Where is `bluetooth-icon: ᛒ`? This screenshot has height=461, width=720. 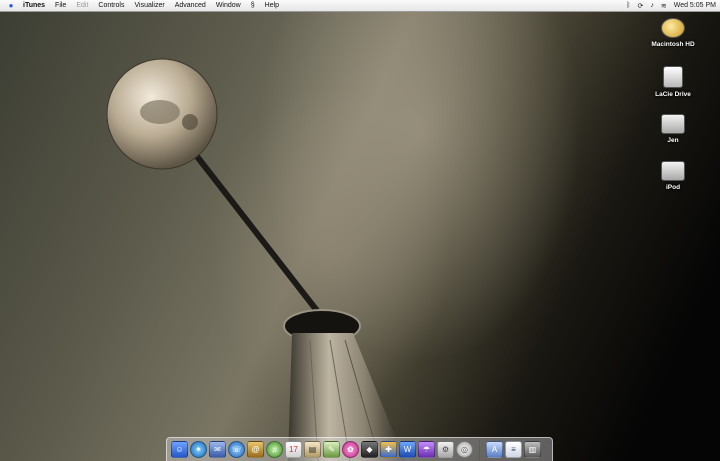
bluetooth-icon: ᛒ is located at coordinates (628, 5).